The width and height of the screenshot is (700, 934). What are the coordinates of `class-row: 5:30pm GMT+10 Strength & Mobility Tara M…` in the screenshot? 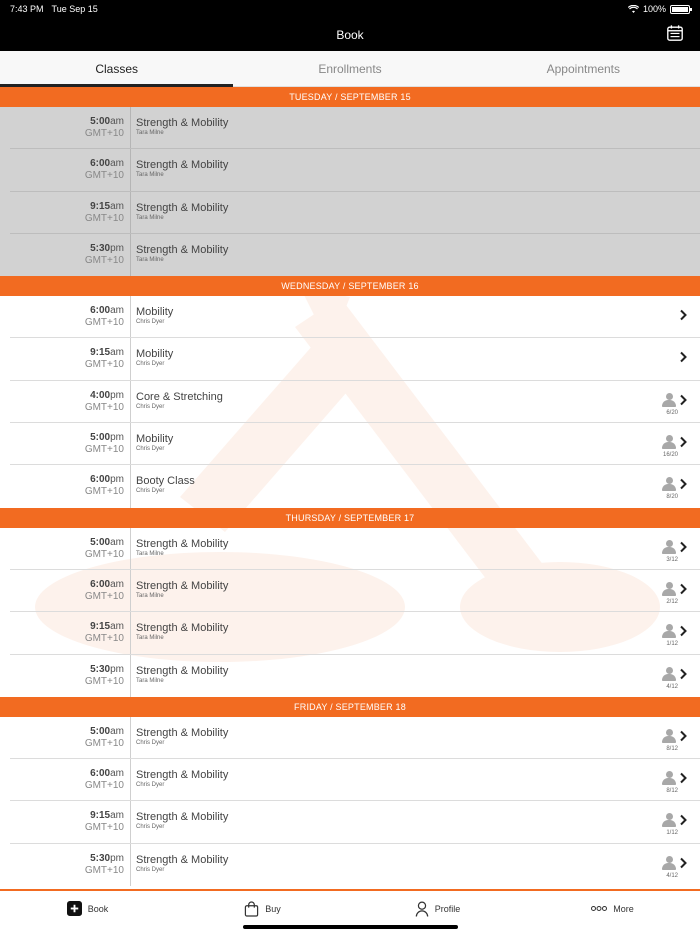 It's located at (350, 675).